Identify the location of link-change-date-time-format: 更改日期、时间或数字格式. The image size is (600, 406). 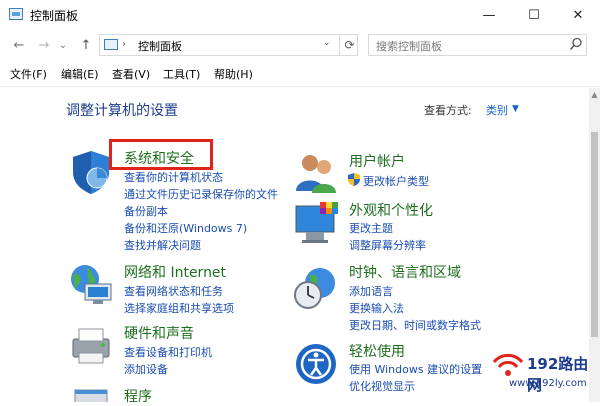
(415, 325).